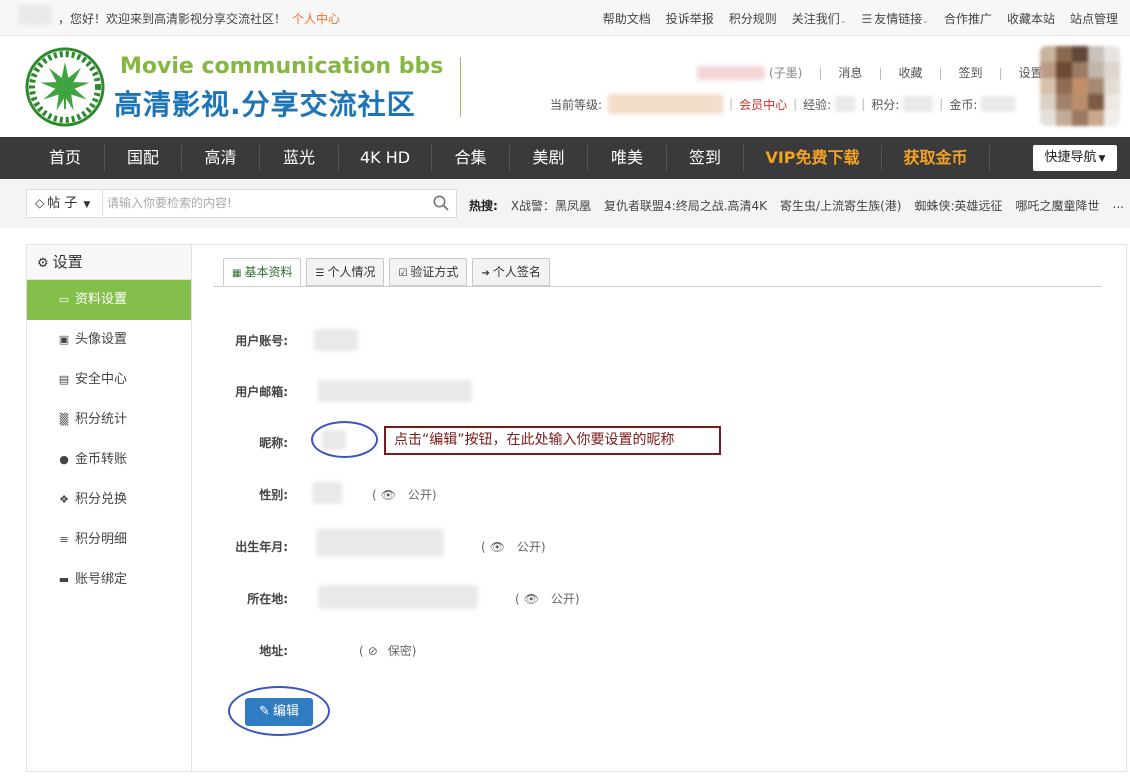 The height and width of the screenshot is (784, 1130). Describe the element at coordinates (65, 158) in the screenshot. I see `nav-home: 首页` at that location.